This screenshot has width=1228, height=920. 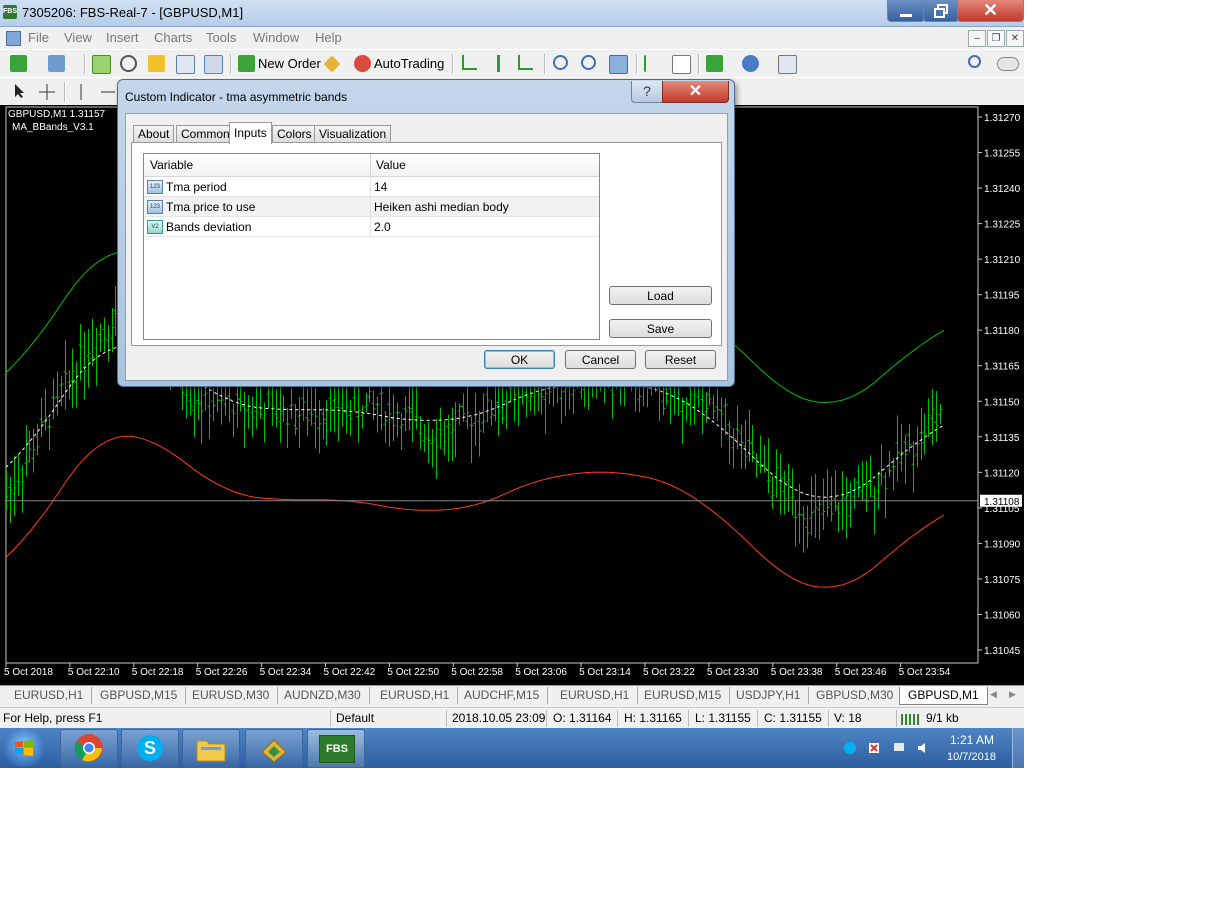 What do you see at coordinates (588, 62) in the screenshot?
I see `zoom-out-icon` at bounding box center [588, 62].